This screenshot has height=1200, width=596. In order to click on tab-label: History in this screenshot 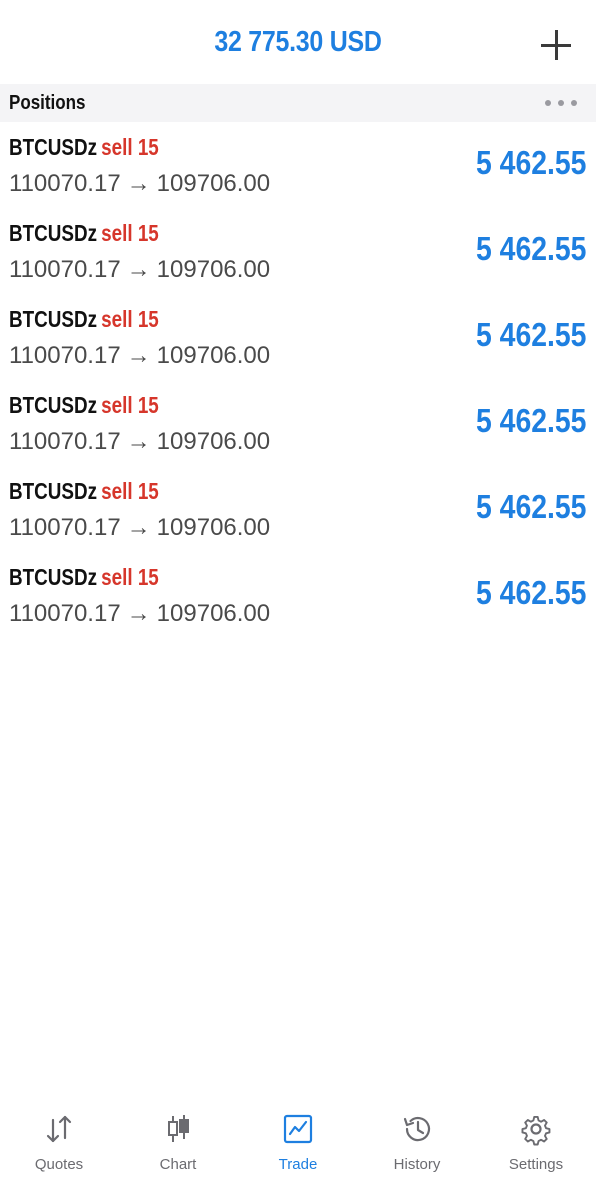, I will do `click(417, 1164)`.